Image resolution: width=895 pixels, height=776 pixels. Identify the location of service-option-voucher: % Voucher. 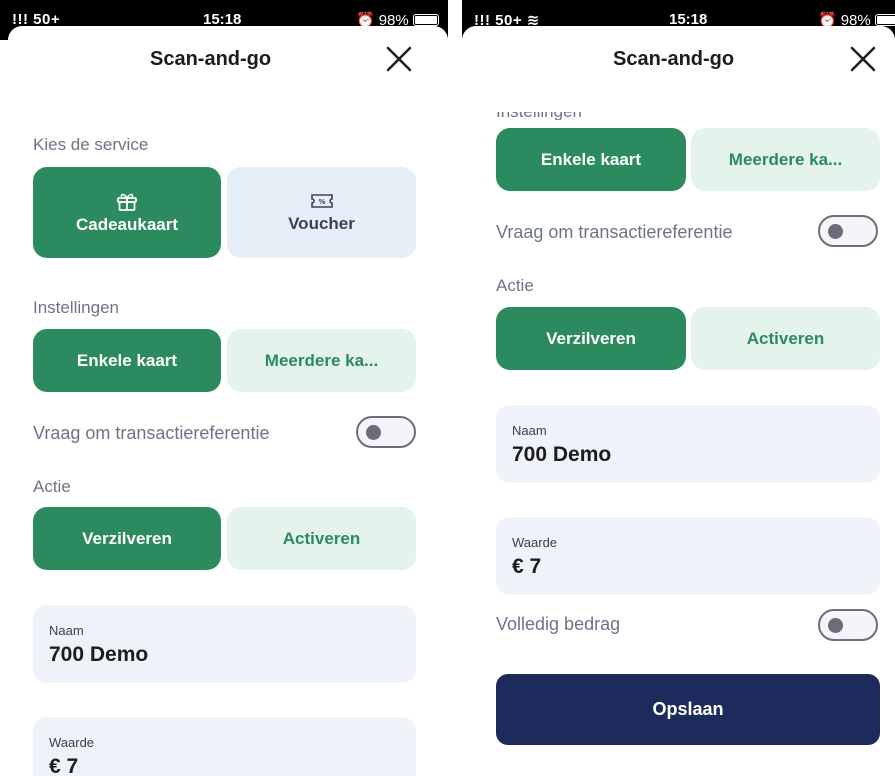
(321, 212).